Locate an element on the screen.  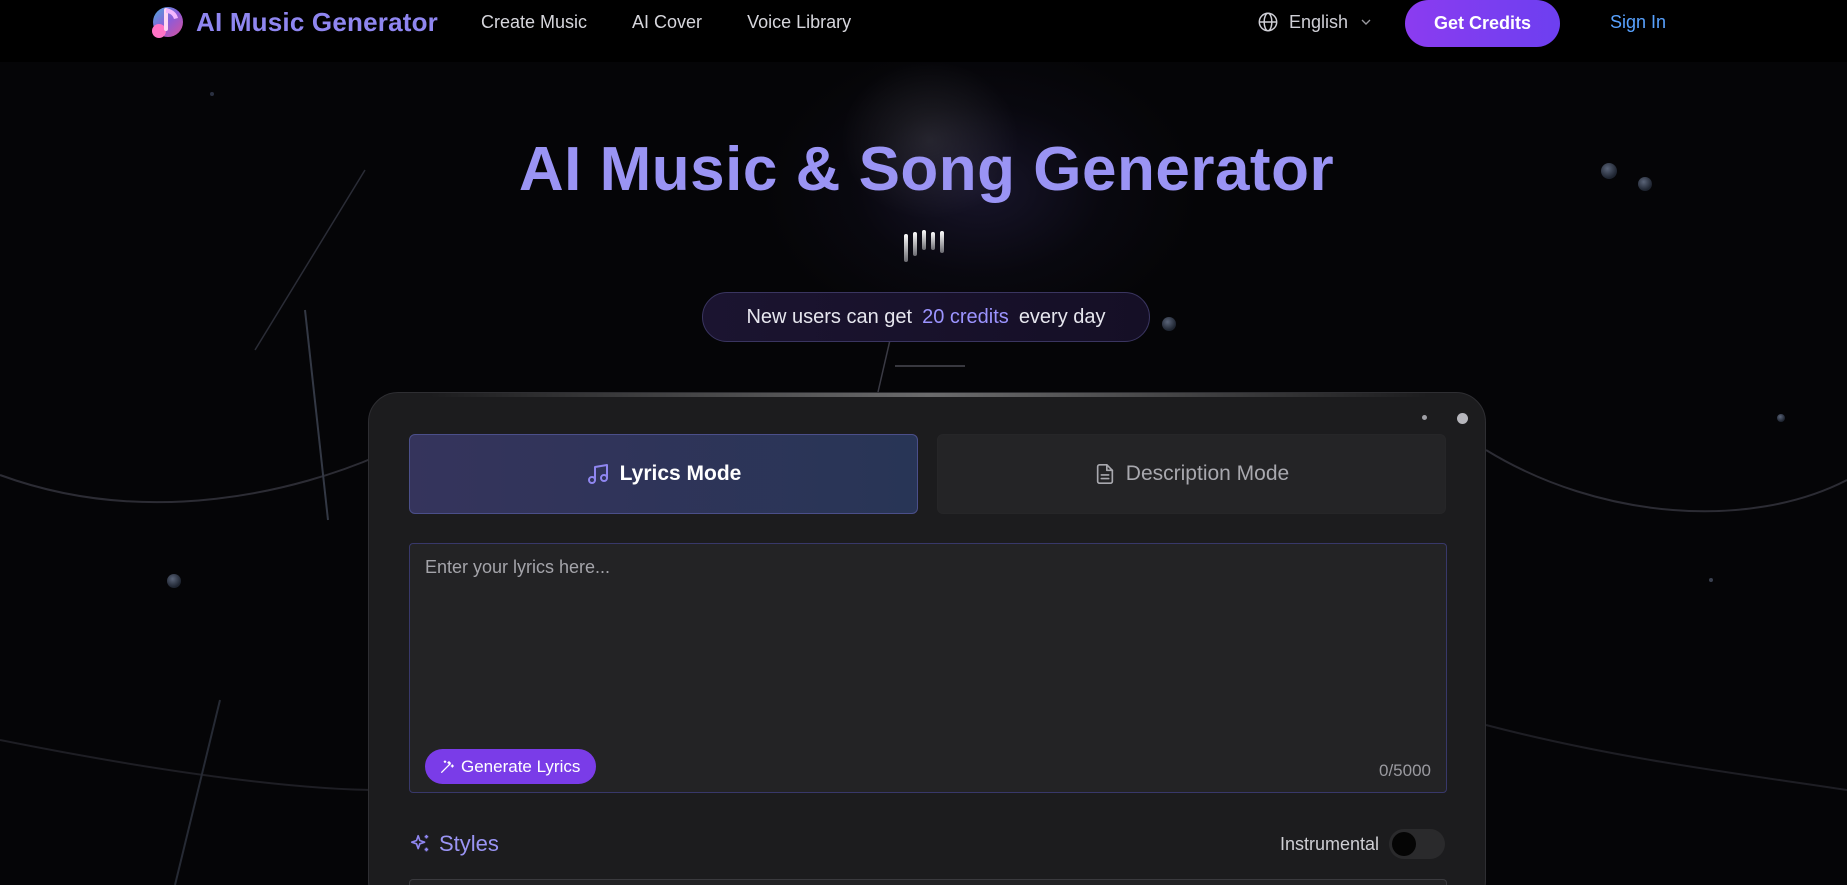
nav-ai-cover: AI Cover is located at coordinates (667, 22).